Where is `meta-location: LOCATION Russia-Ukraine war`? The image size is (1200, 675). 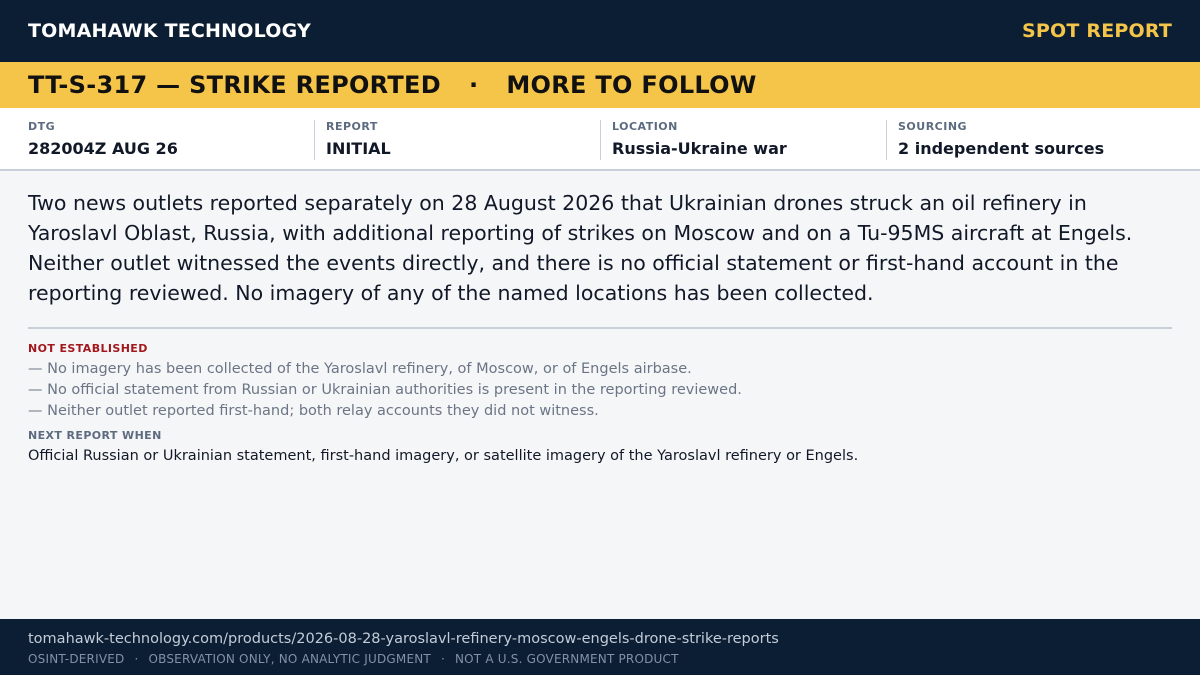 meta-location: LOCATION Russia-Ukraine war is located at coordinates (743, 140).